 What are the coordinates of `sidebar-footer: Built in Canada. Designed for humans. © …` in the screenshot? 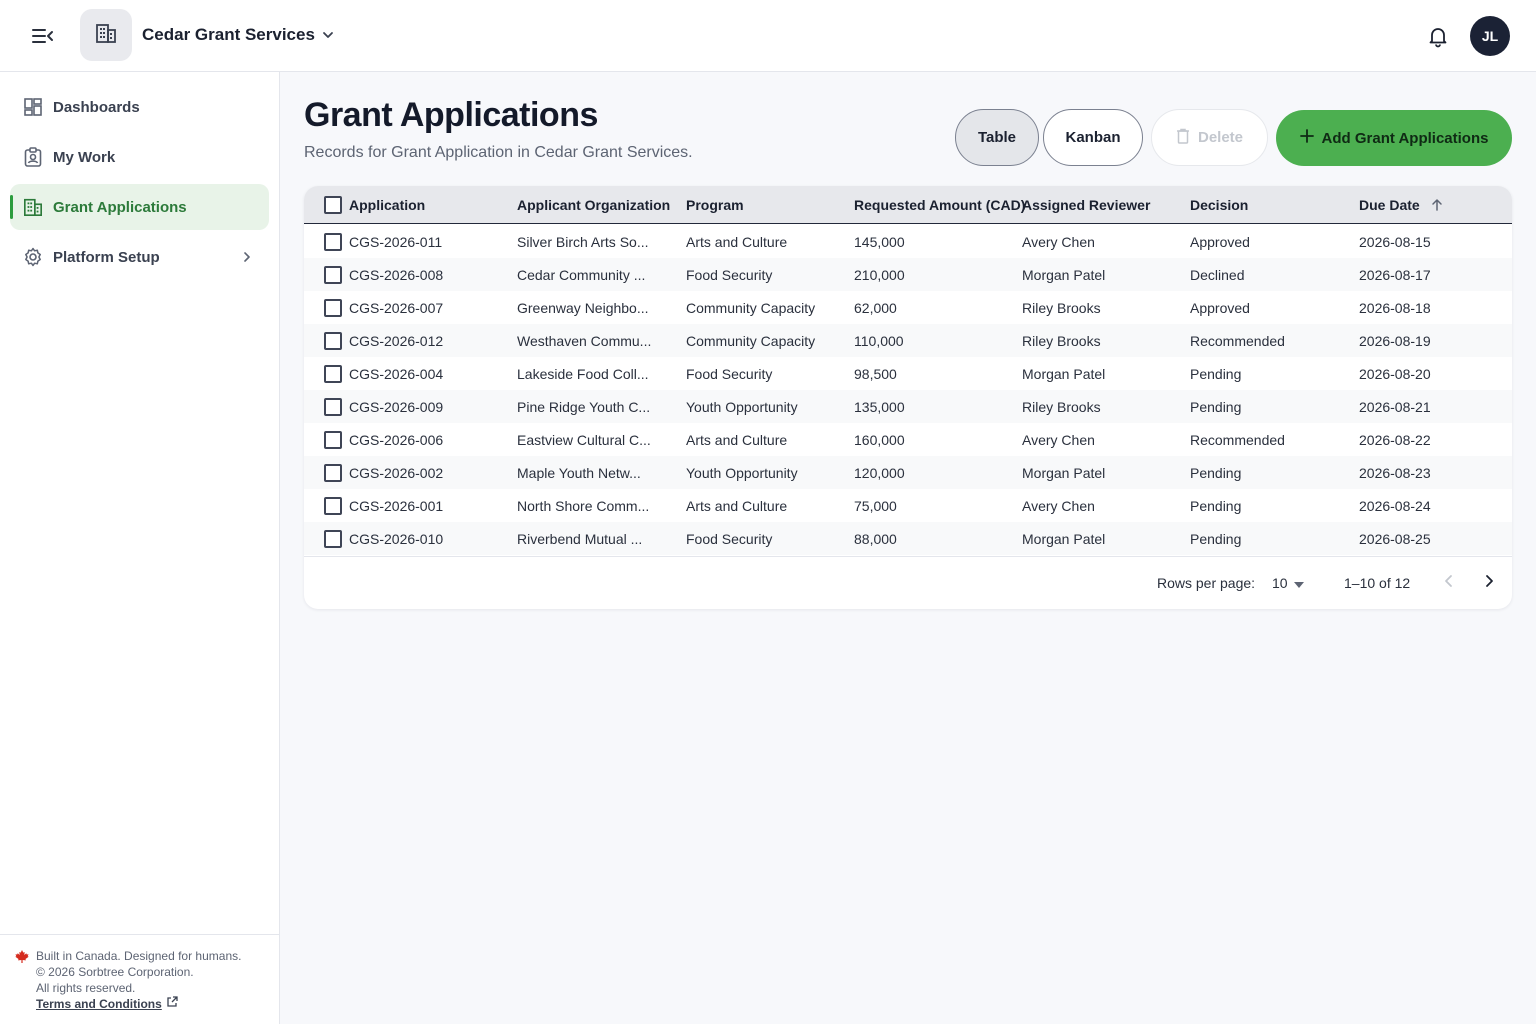 It's located at (139, 979).